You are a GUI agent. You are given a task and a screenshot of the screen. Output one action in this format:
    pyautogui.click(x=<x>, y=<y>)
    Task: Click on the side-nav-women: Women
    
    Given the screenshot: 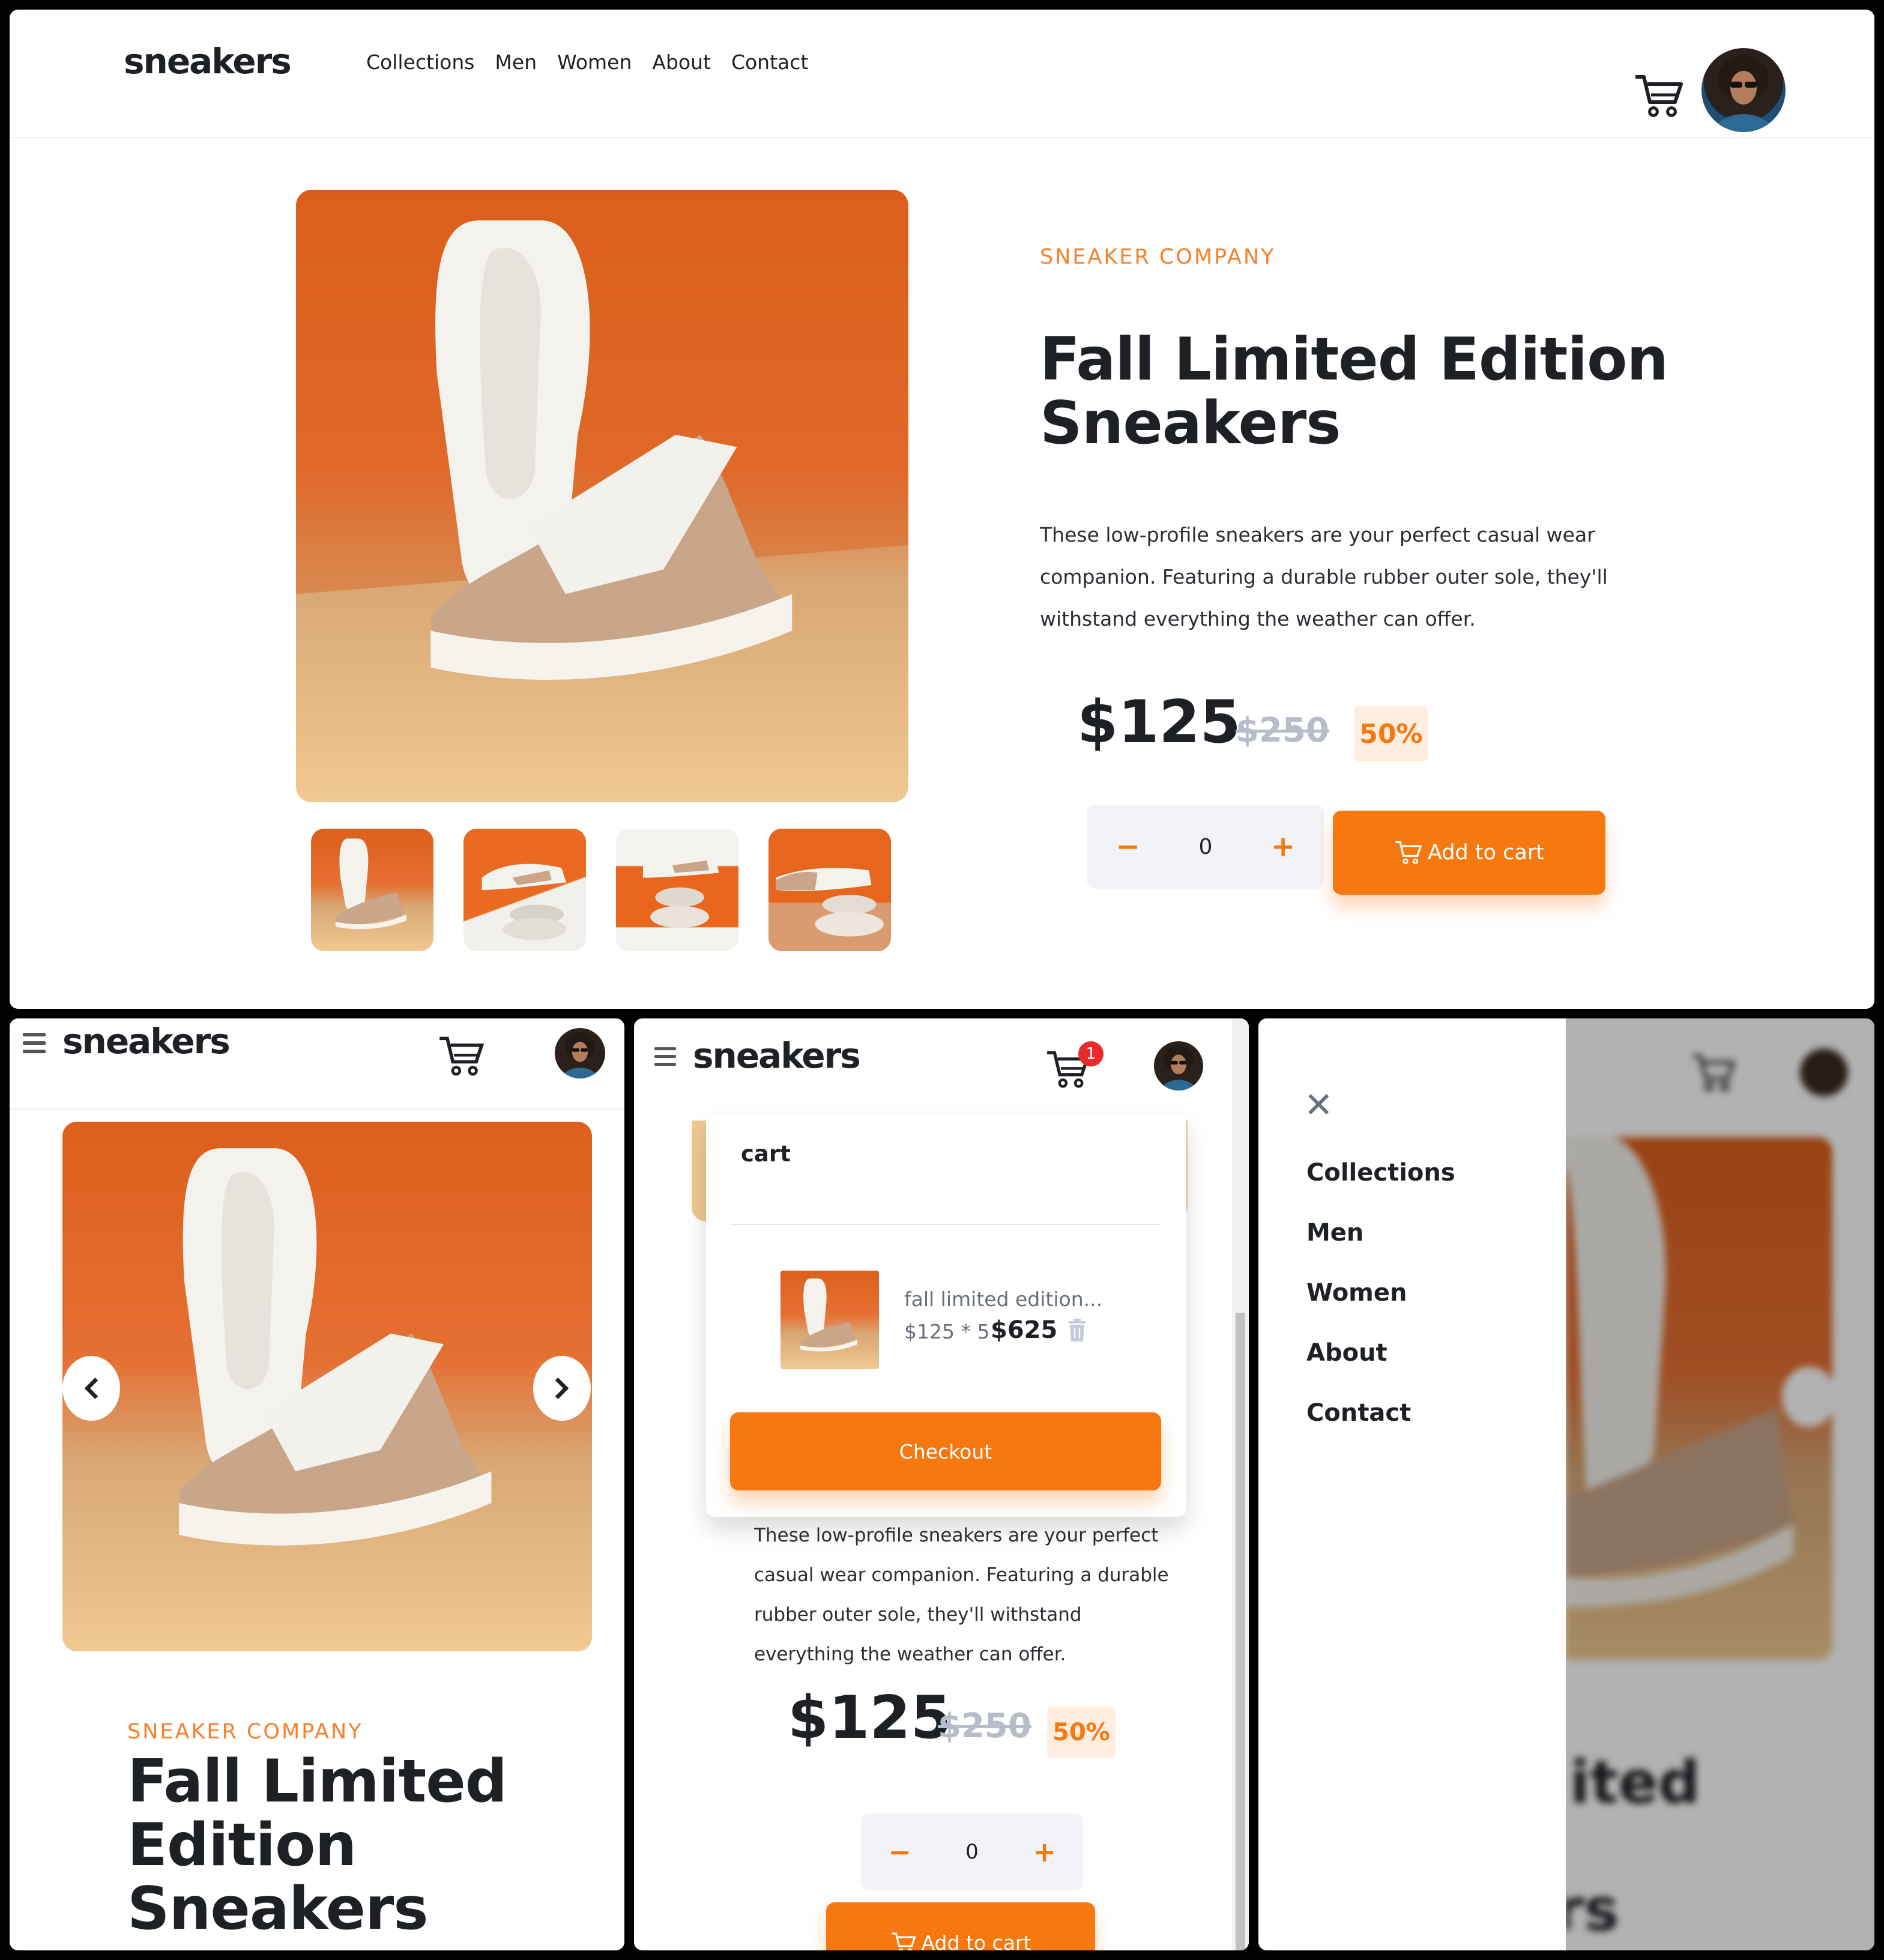 What is the action you would take?
    pyautogui.click(x=1380, y=1293)
    